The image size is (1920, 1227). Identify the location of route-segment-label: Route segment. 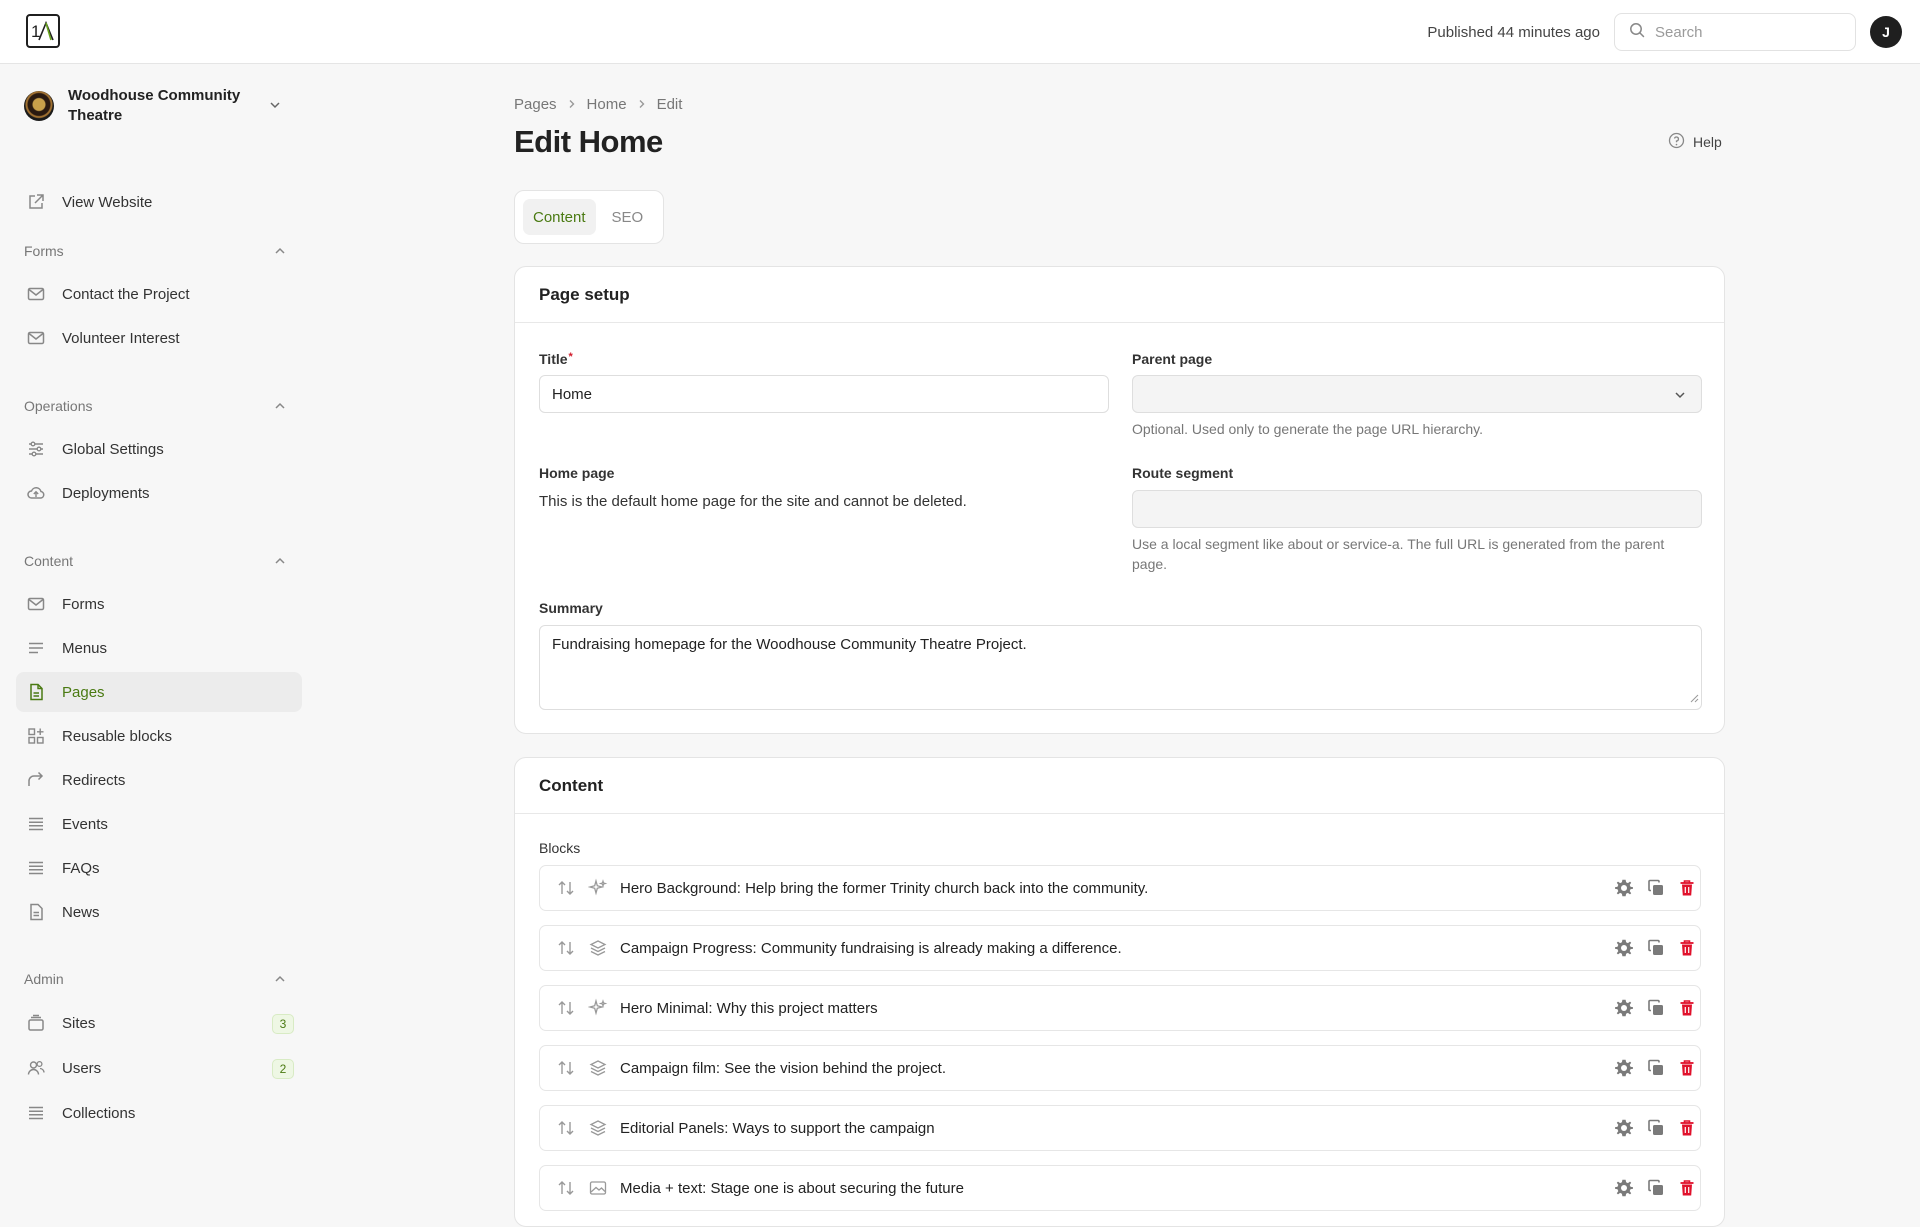
(1183, 473).